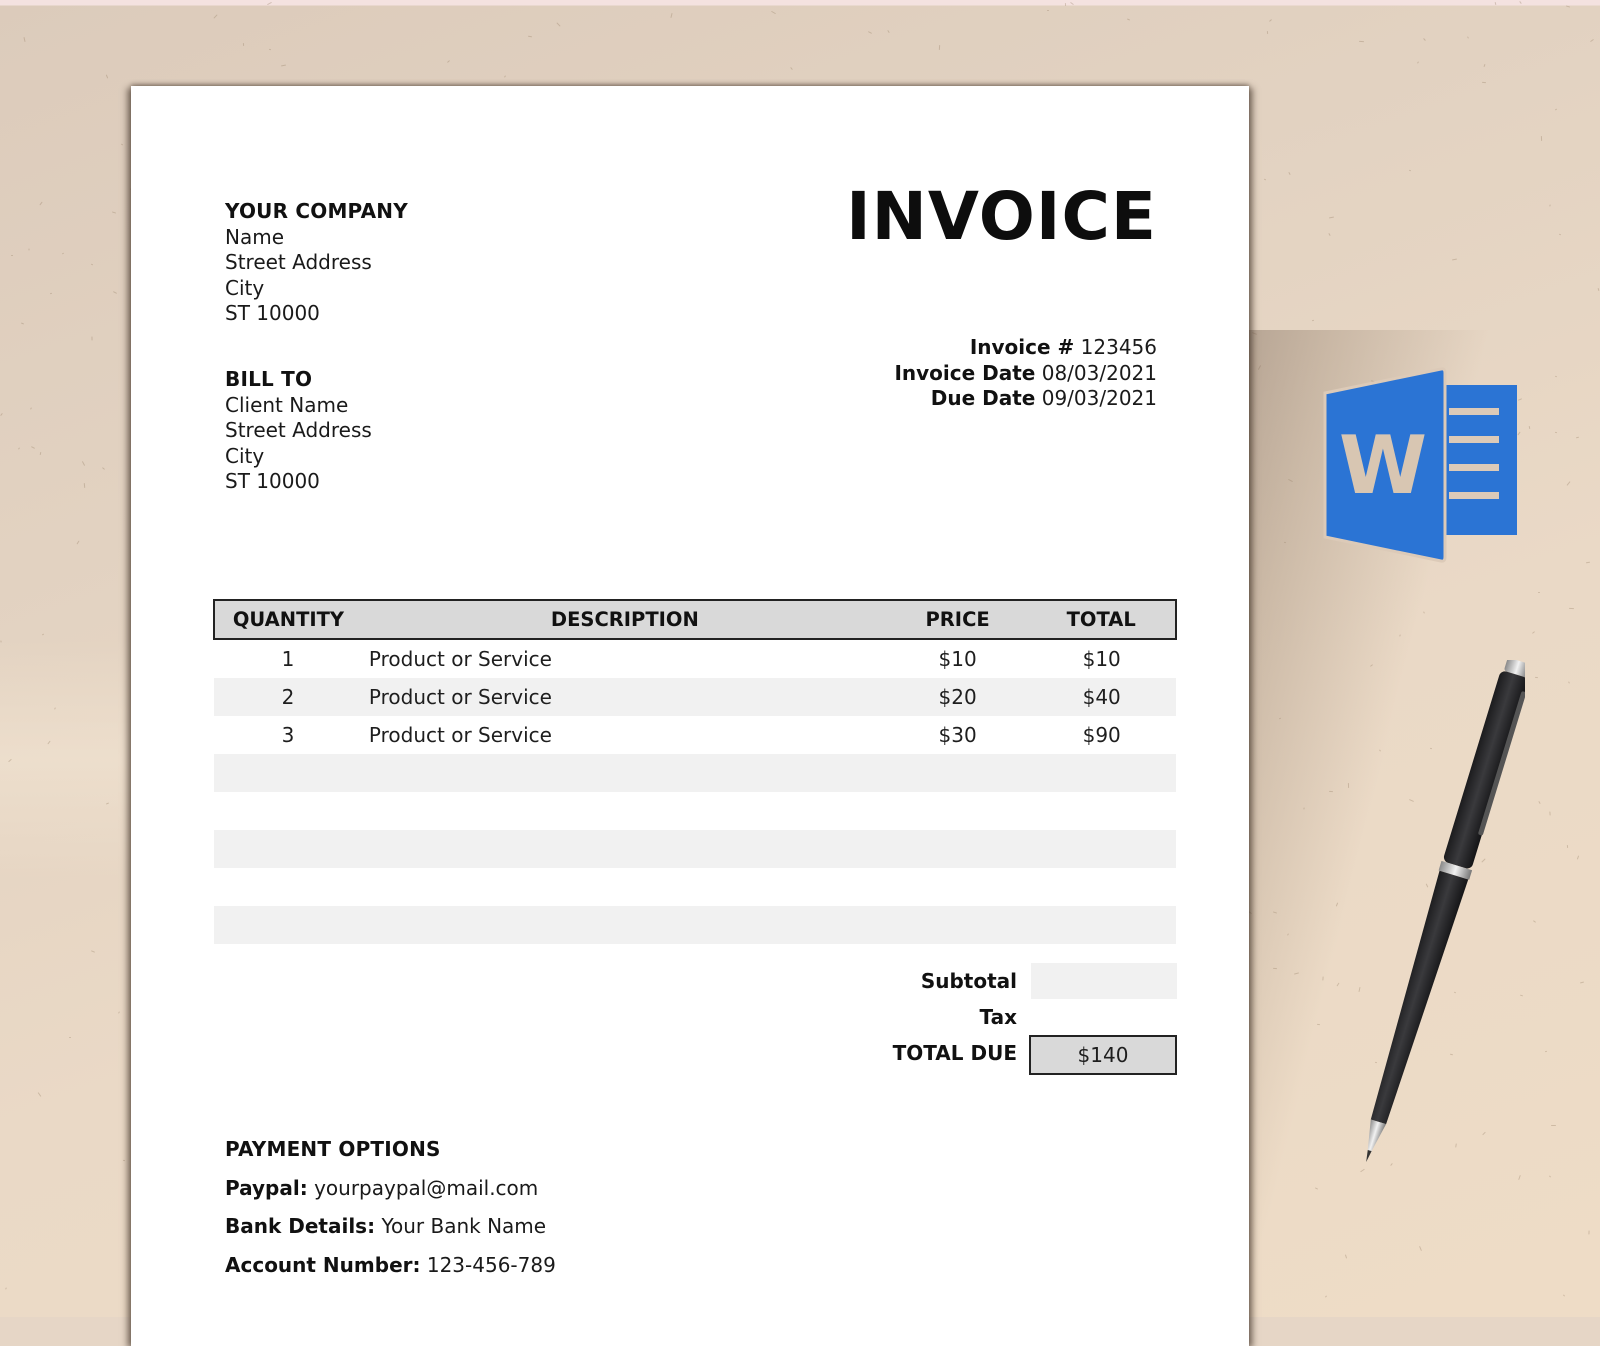 The image size is (1600, 1346). Describe the element at coordinates (1004, 981) in the screenshot. I see `subtotal-row: Subtotal` at that location.